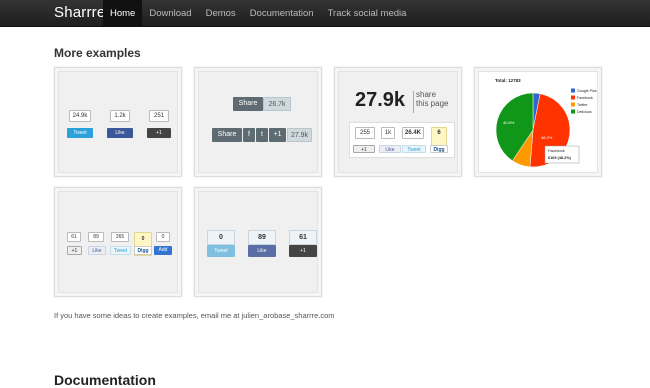 The height and width of the screenshot is (388, 650). Describe the element at coordinates (585, 98) in the screenshot. I see `legend-label: Facebook` at that location.